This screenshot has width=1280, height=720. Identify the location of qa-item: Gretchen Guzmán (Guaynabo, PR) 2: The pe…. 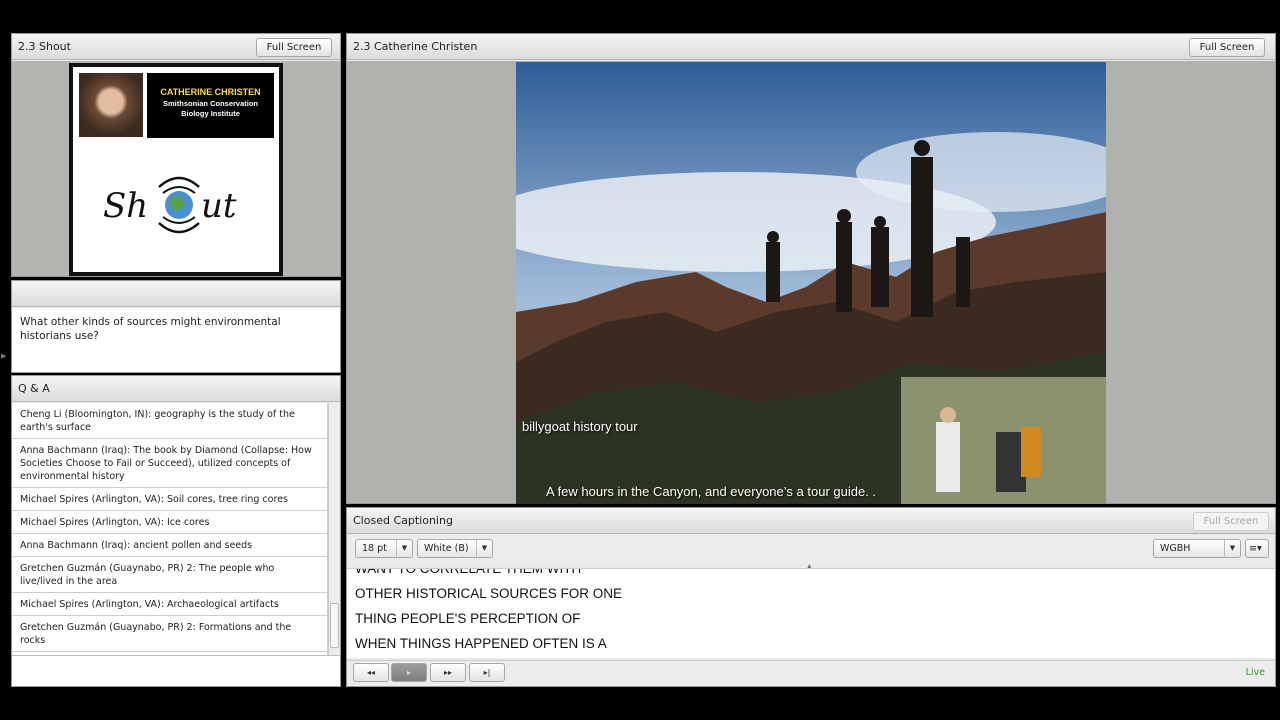
(169, 575).